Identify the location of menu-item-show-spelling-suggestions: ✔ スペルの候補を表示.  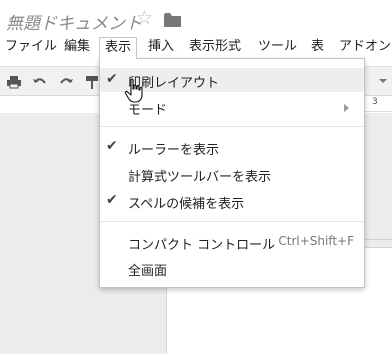
(232, 201).